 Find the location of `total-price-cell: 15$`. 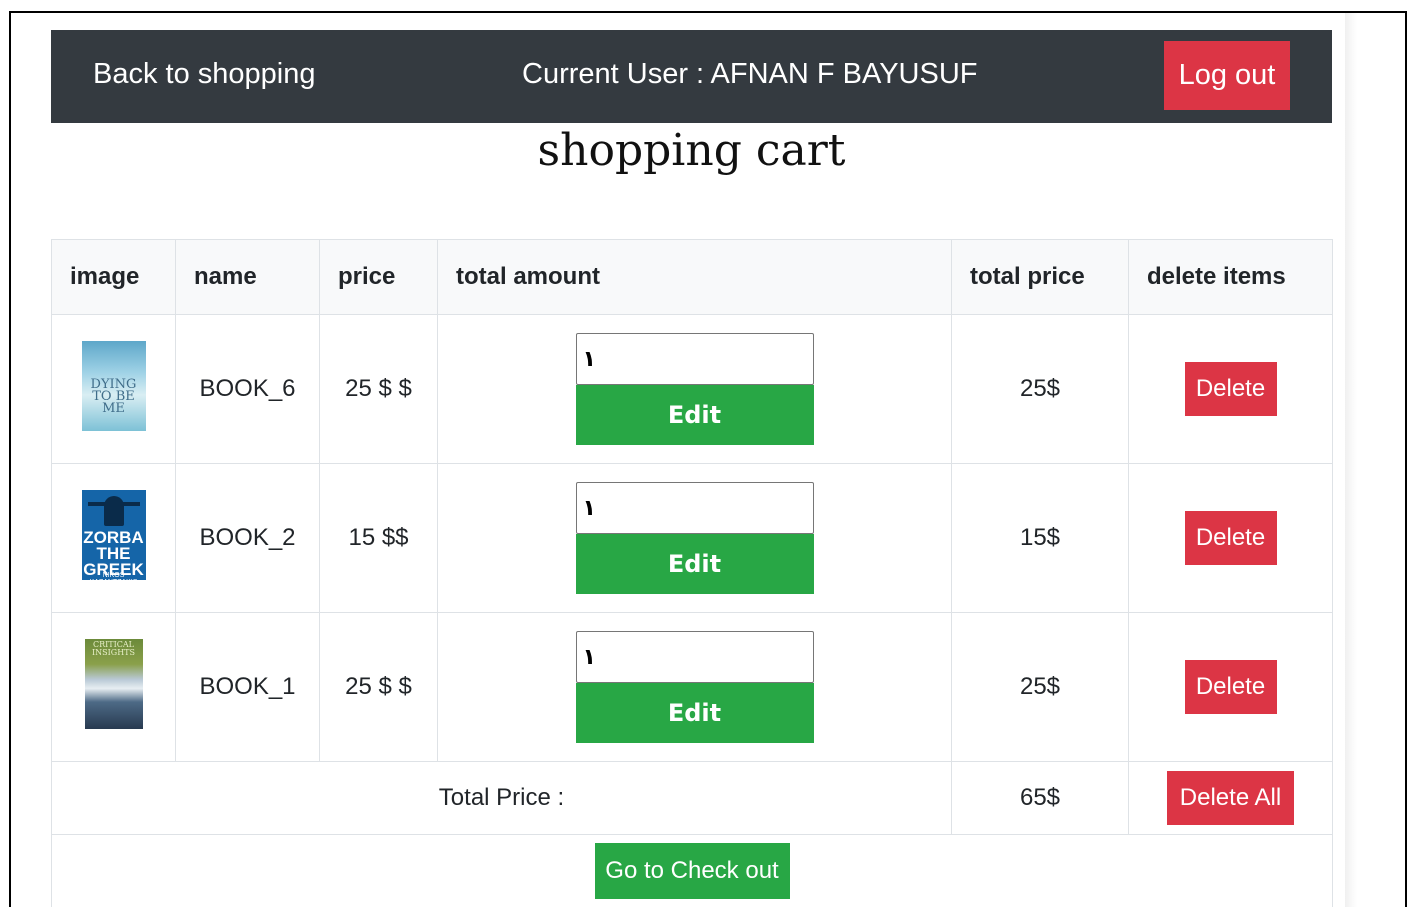

total-price-cell: 15$ is located at coordinates (1040, 538).